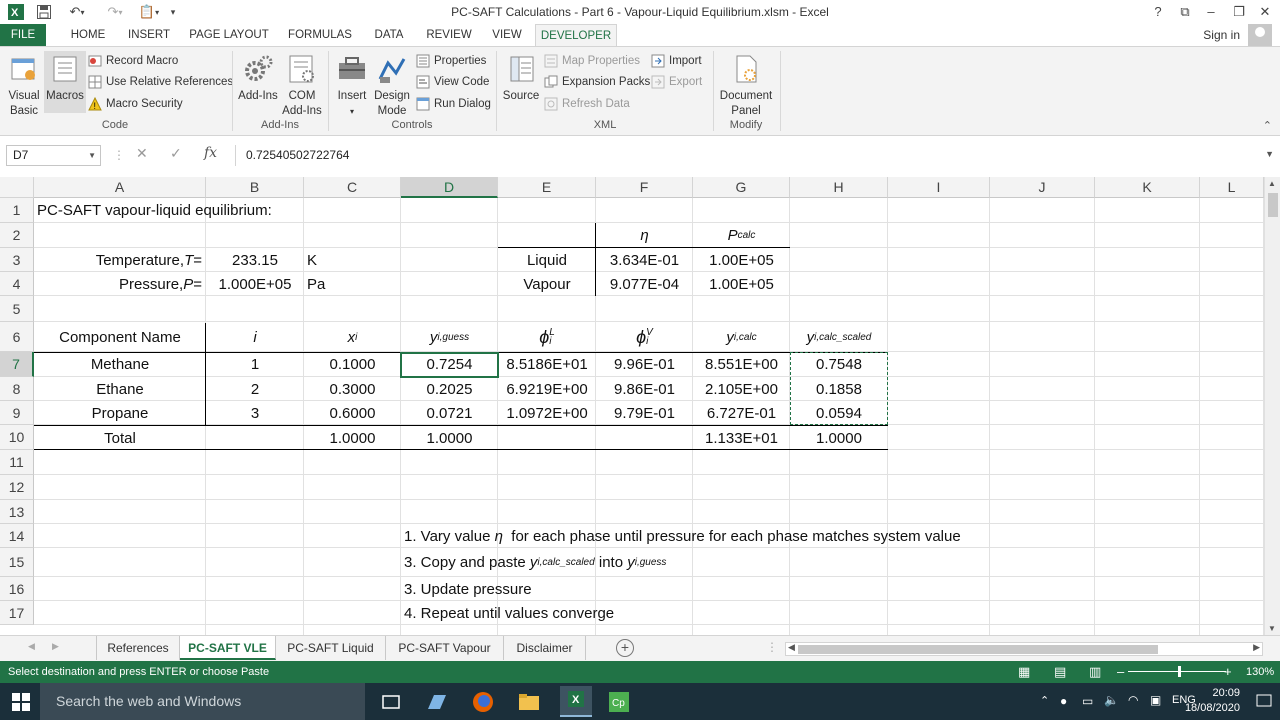 The height and width of the screenshot is (720, 1280). Describe the element at coordinates (352, 438) in the screenshot. I see `total-x: 1.0000` at that location.